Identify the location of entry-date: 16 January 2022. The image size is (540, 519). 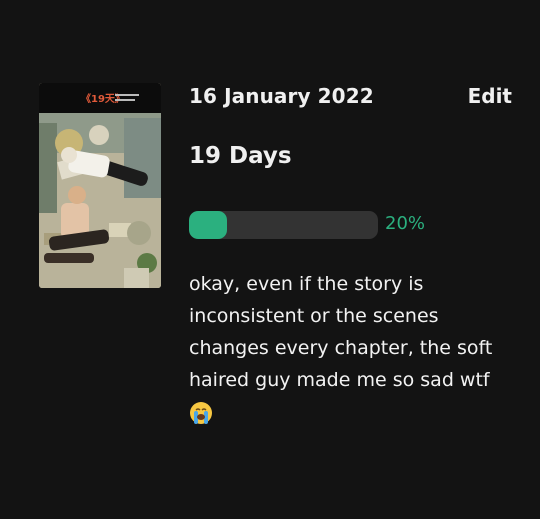
(281, 96).